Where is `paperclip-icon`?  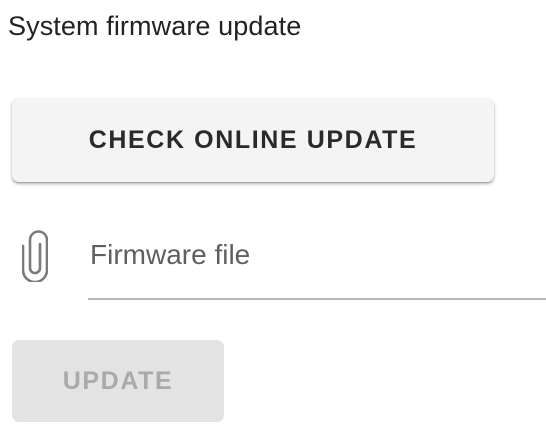
paperclip-icon is located at coordinates (35, 257).